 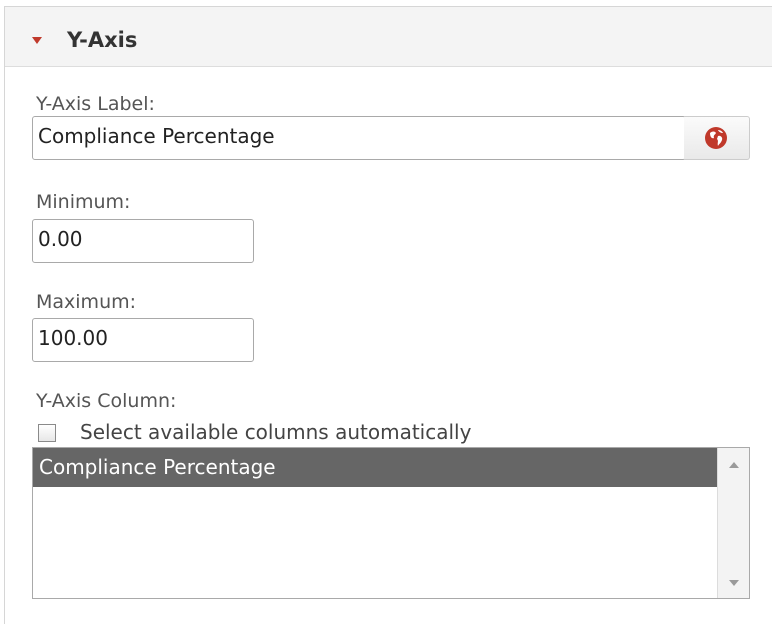 What do you see at coordinates (102, 40) in the screenshot?
I see `section-title: Y-Axis` at bounding box center [102, 40].